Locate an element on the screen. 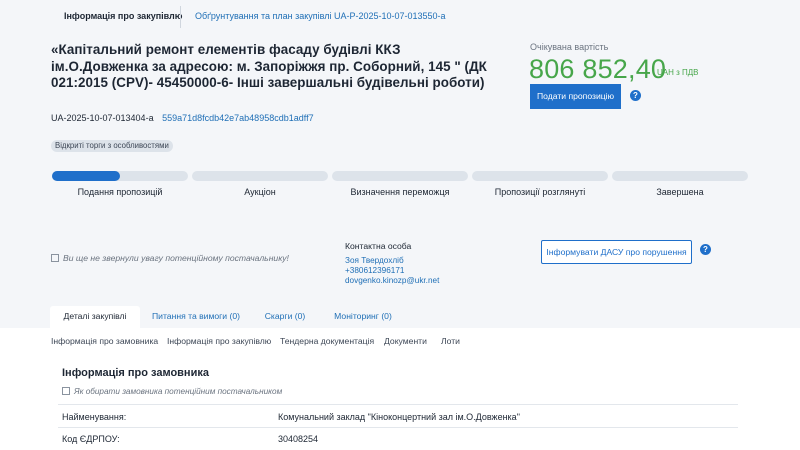 The image size is (800, 450). subtab-procurement-info: Інформація про закупівлю is located at coordinates (219, 341).